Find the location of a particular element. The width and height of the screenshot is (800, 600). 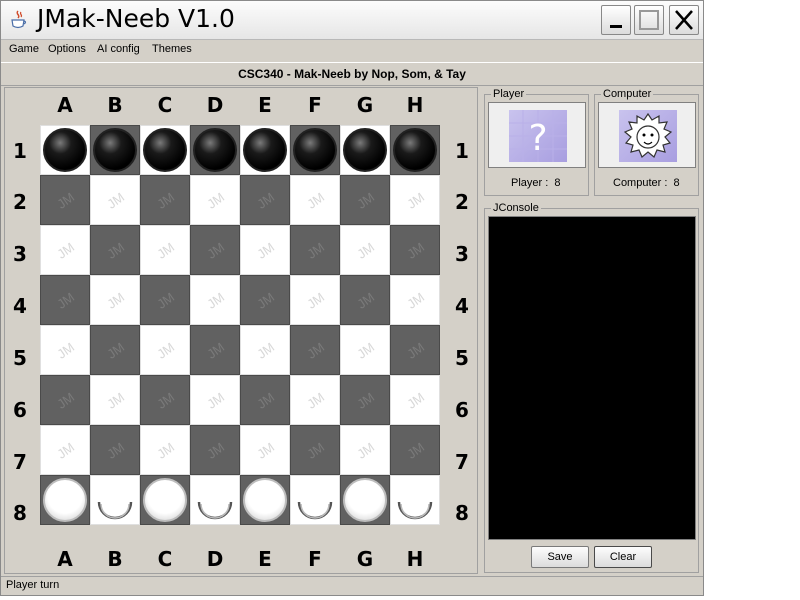

board-cell-a1 is located at coordinates (65, 150).